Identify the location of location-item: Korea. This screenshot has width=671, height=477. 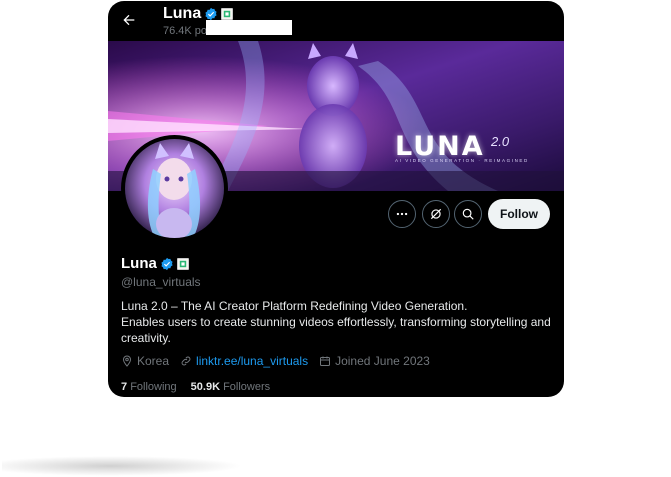
(145, 361).